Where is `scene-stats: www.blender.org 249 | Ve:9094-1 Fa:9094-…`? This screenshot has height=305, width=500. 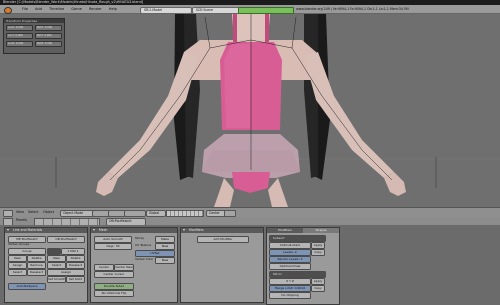 scene-stats: www.blender.org 249 | Ve:9094-1 Fa:9094-… is located at coordinates (352, 8).